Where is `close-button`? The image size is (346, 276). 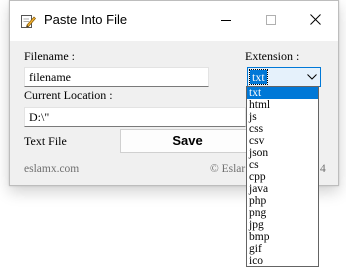 close-button is located at coordinates (315, 21).